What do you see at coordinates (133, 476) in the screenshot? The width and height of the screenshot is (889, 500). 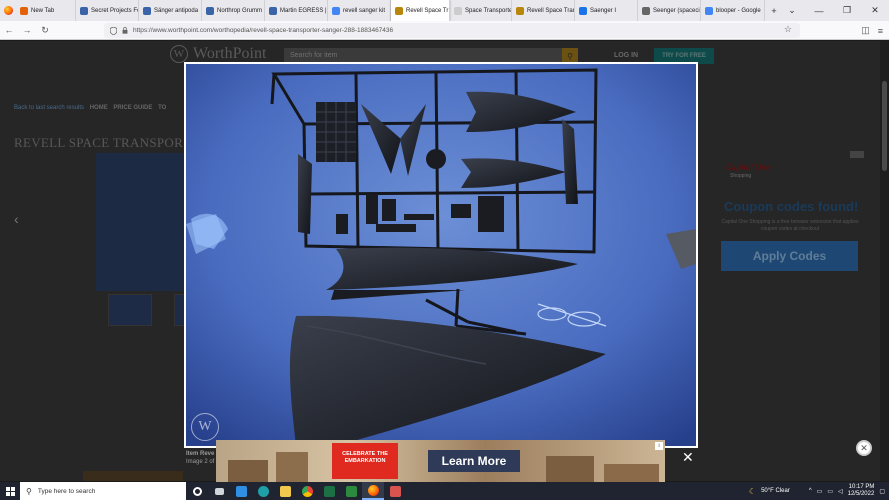 I see `related-item-image` at bounding box center [133, 476].